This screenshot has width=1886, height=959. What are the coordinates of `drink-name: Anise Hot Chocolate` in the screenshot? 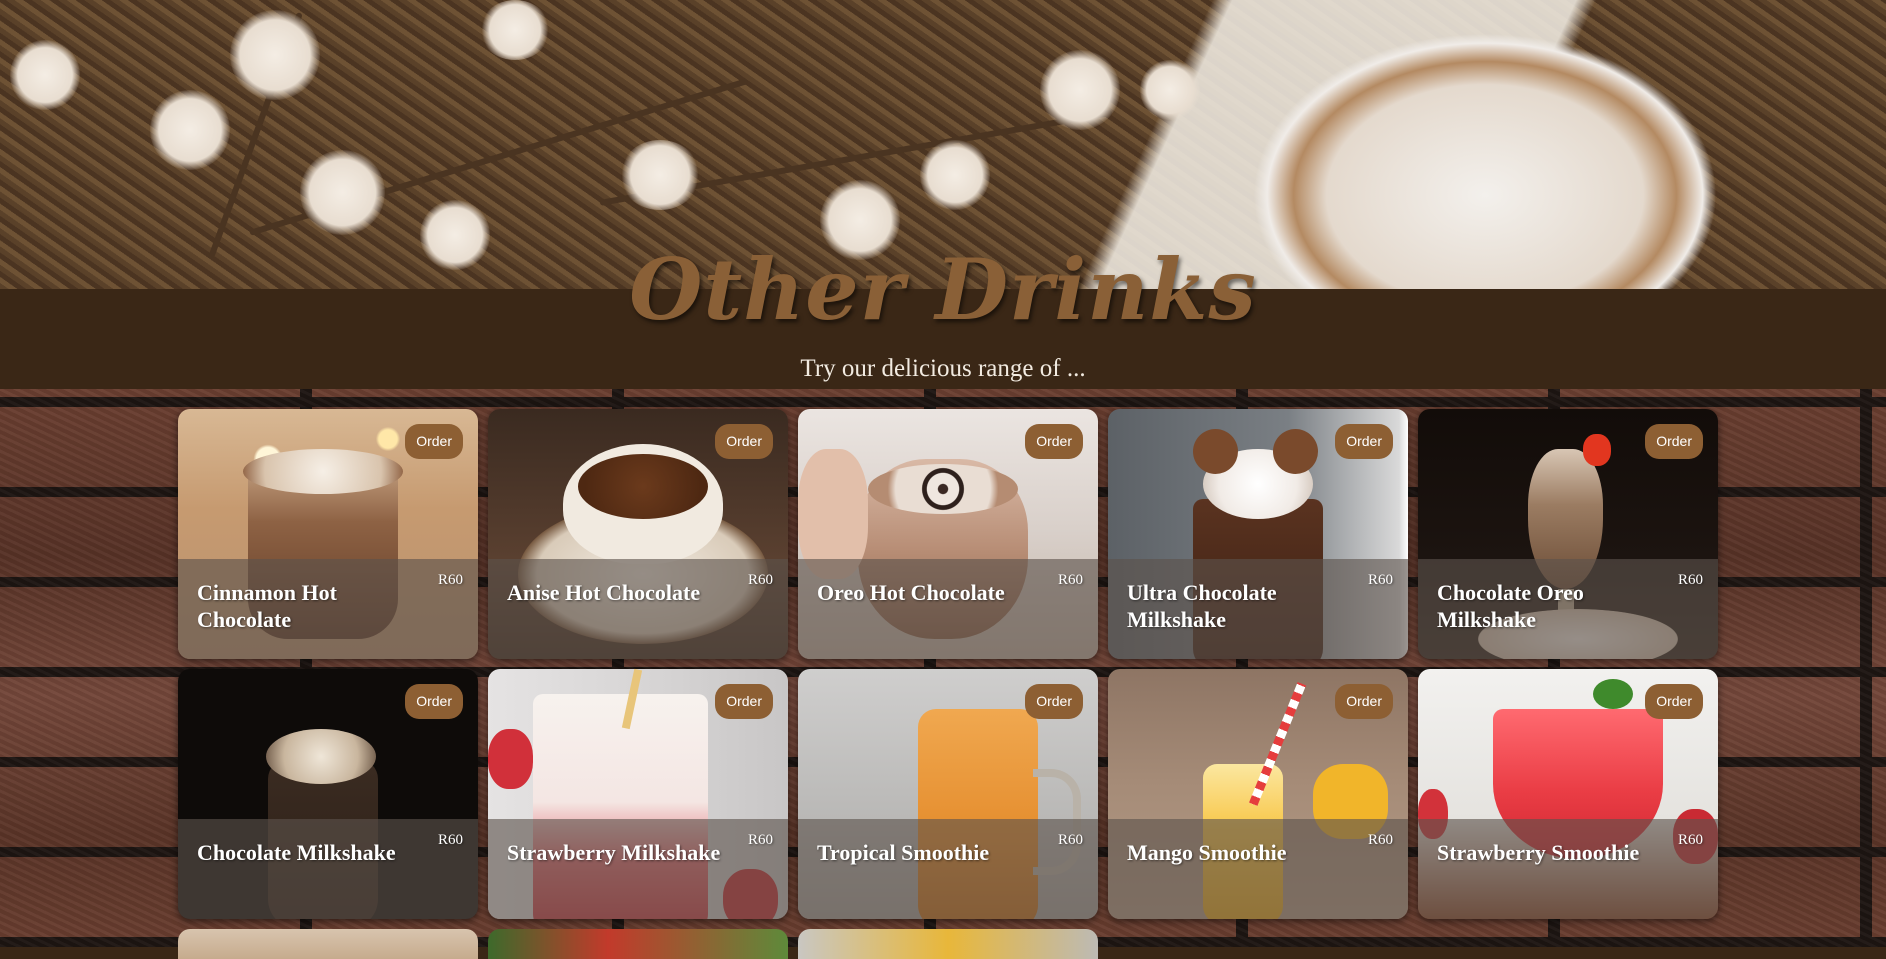 It's located at (604, 592).